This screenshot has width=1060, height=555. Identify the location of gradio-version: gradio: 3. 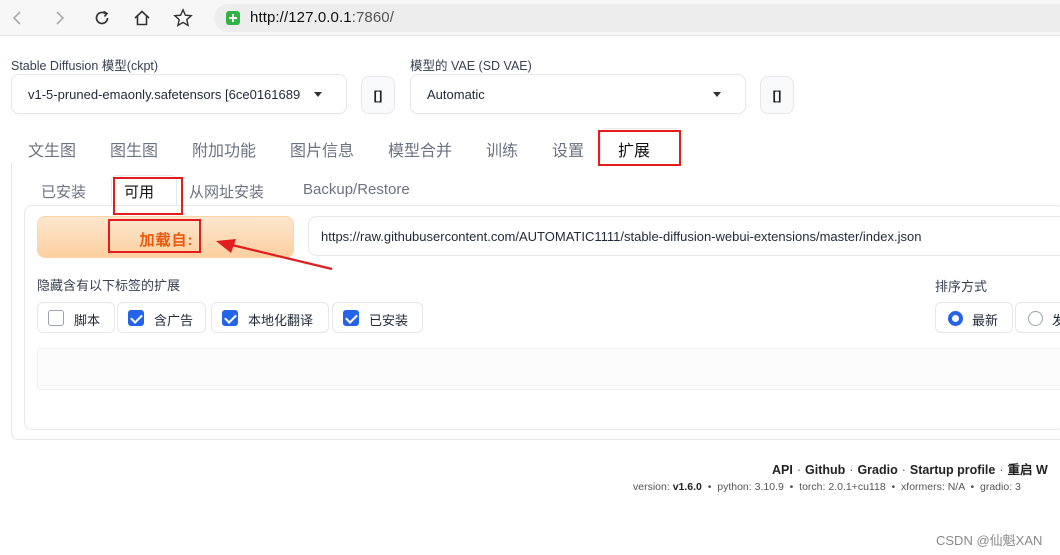
(1000, 487).